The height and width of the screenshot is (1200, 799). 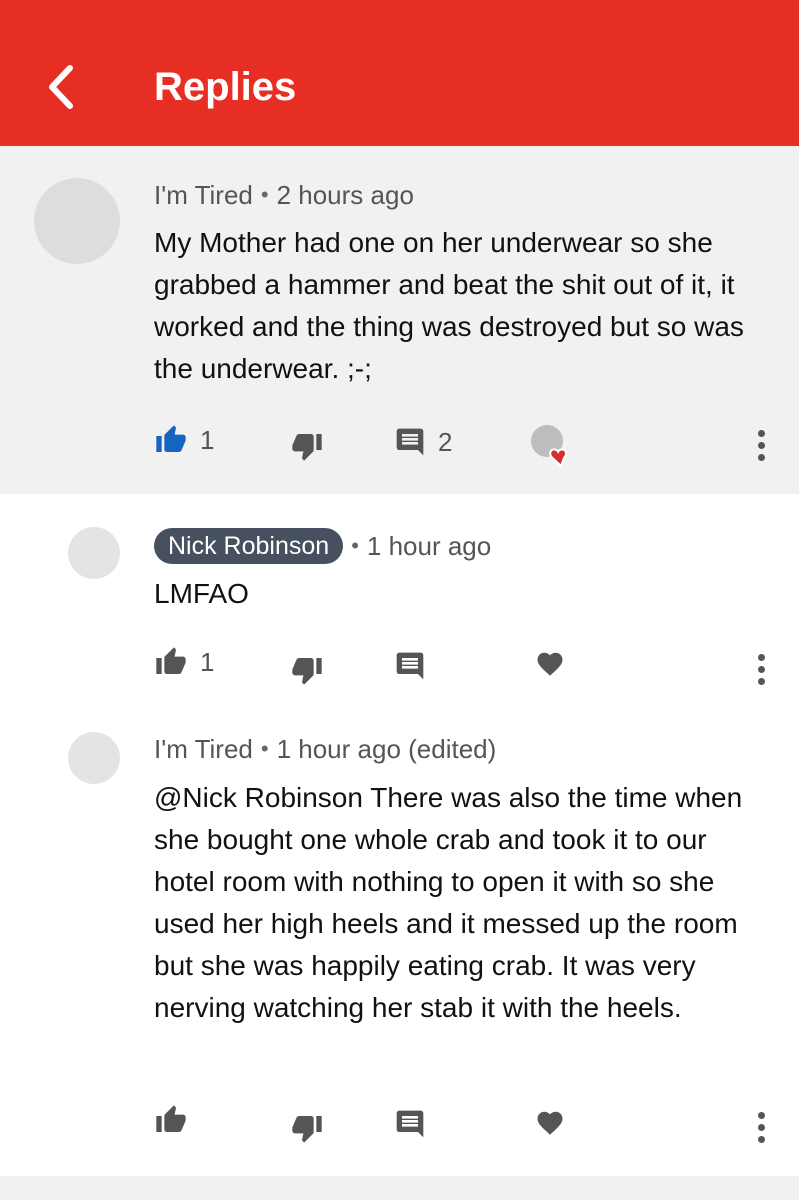 I want to click on reply-button: 2, so click(x=423, y=442).